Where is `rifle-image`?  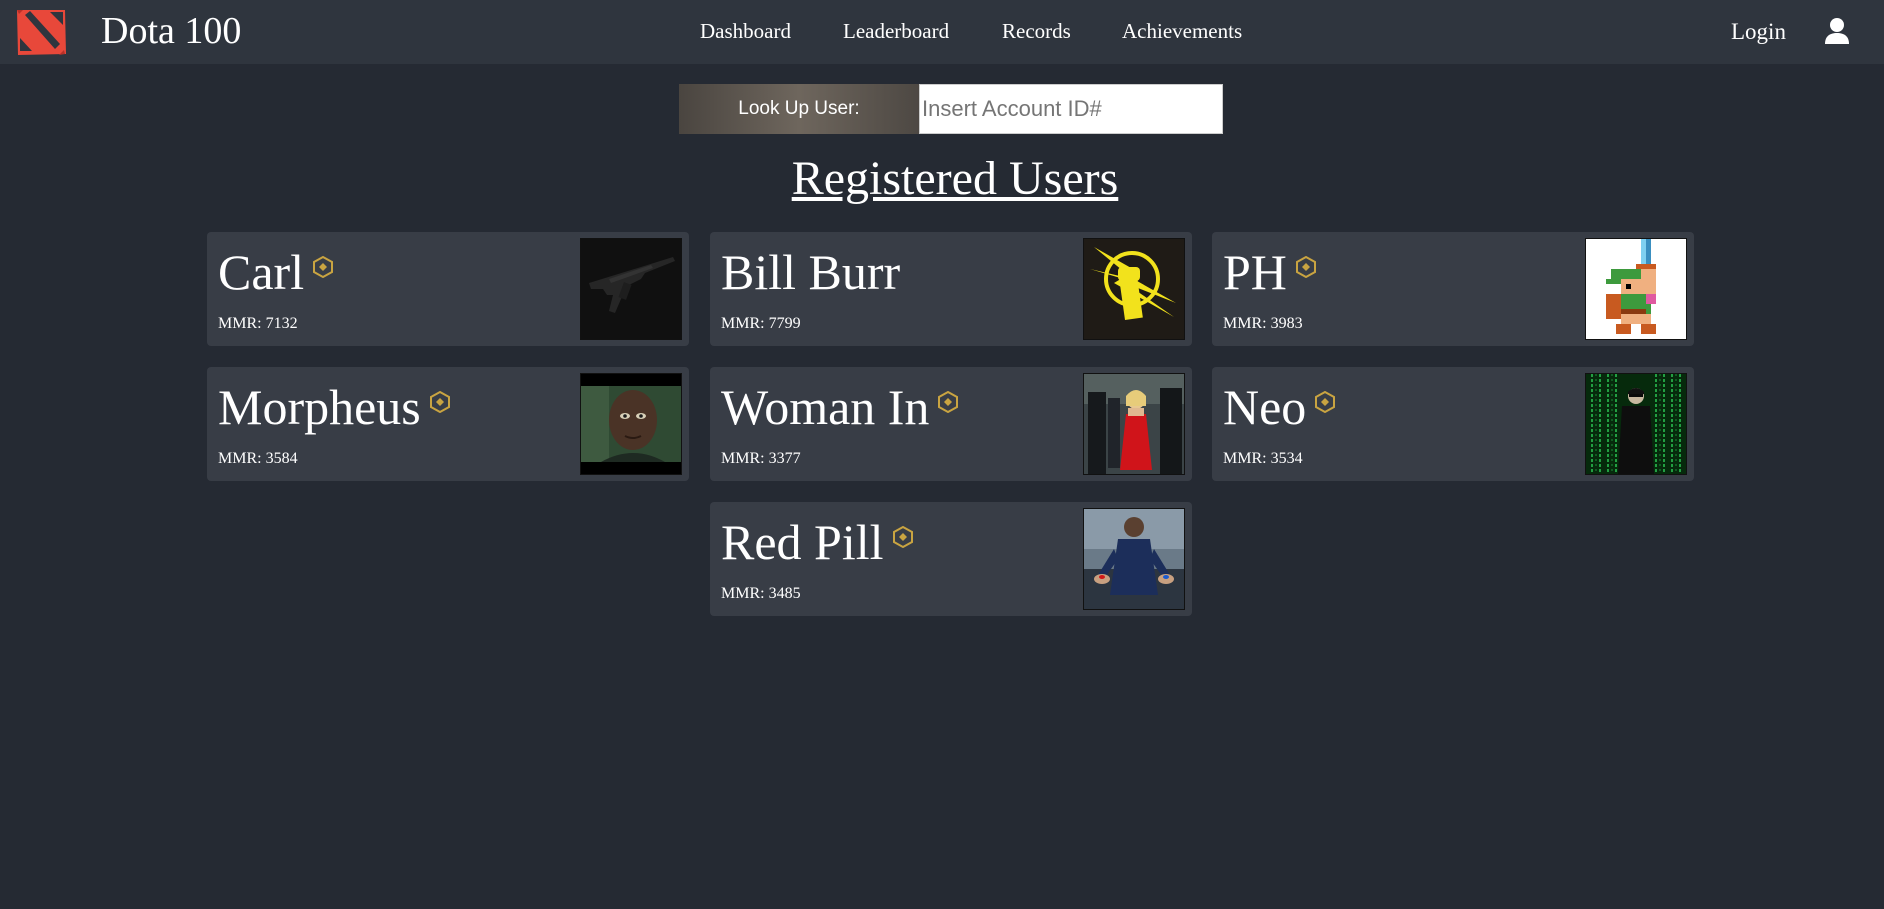
rifle-image is located at coordinates (631, 289).